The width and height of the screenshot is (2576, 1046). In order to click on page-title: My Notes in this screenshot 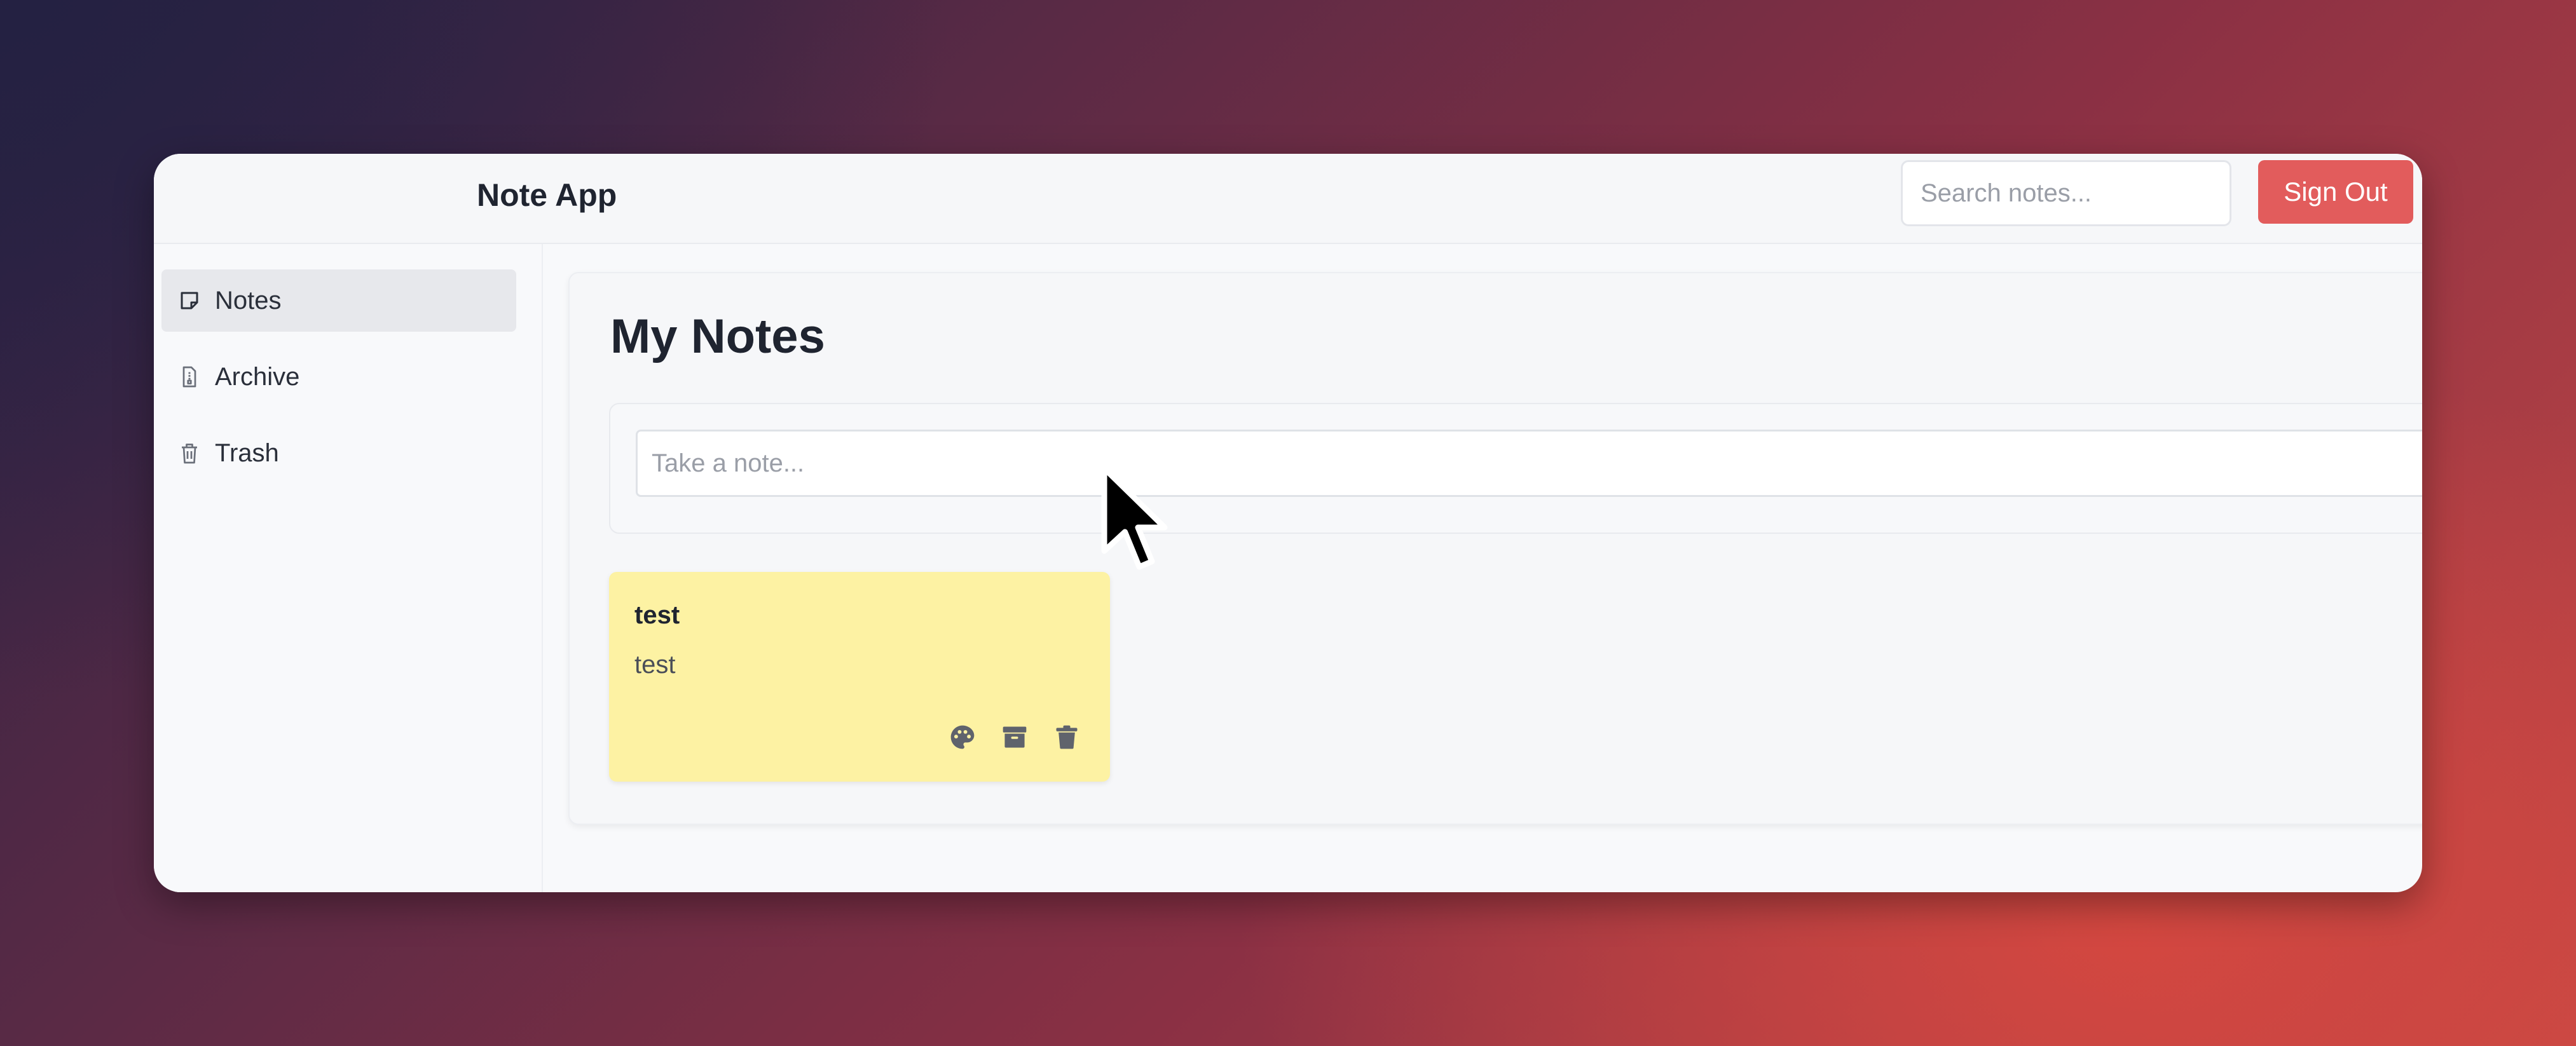, I will do `click(717, 336)`.